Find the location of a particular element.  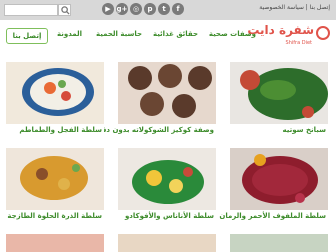

recipe-title: سلطة الملفوف الأحمر والرمان is located at coordinates (272, 216).